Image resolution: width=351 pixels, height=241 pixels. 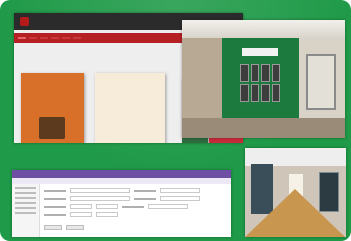 I want to click on hall-floor, so click(x=263, y=128).